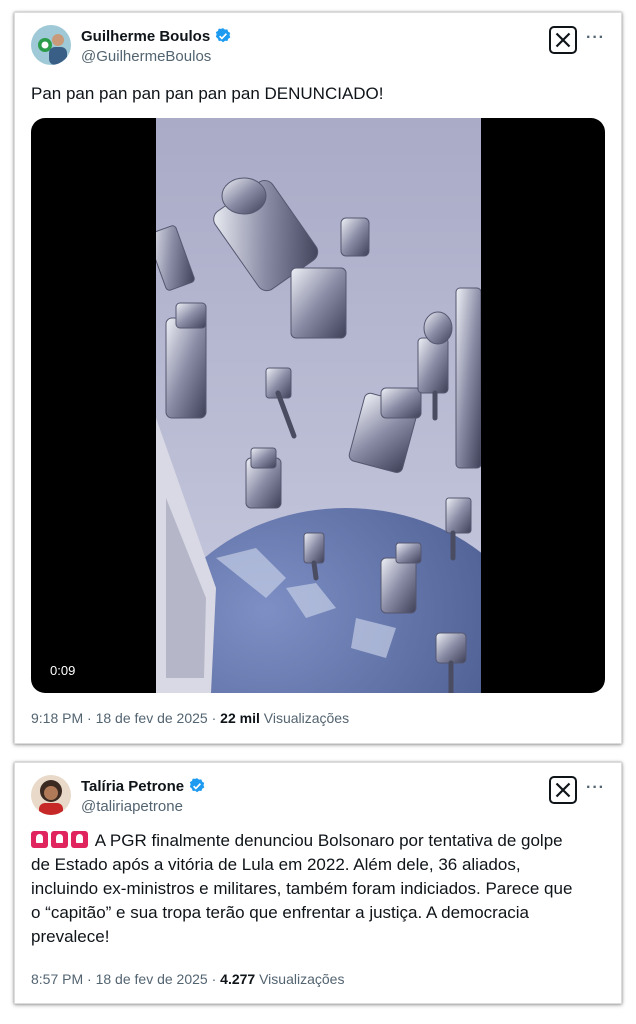 This screenshot has height=1024, width=636. What do you see at coordinates (132, 786) in the screenshot?
I see `author-name: Talíria Petrone` at bounding box center [132, 786].